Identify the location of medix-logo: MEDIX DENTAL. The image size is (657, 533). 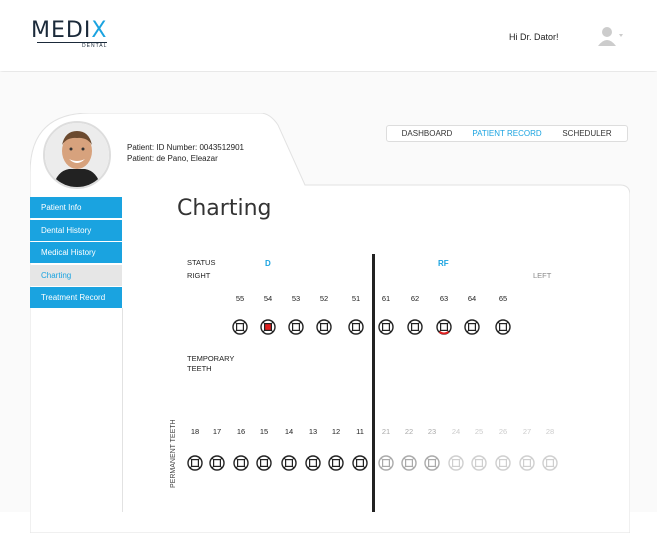
(69, 33).